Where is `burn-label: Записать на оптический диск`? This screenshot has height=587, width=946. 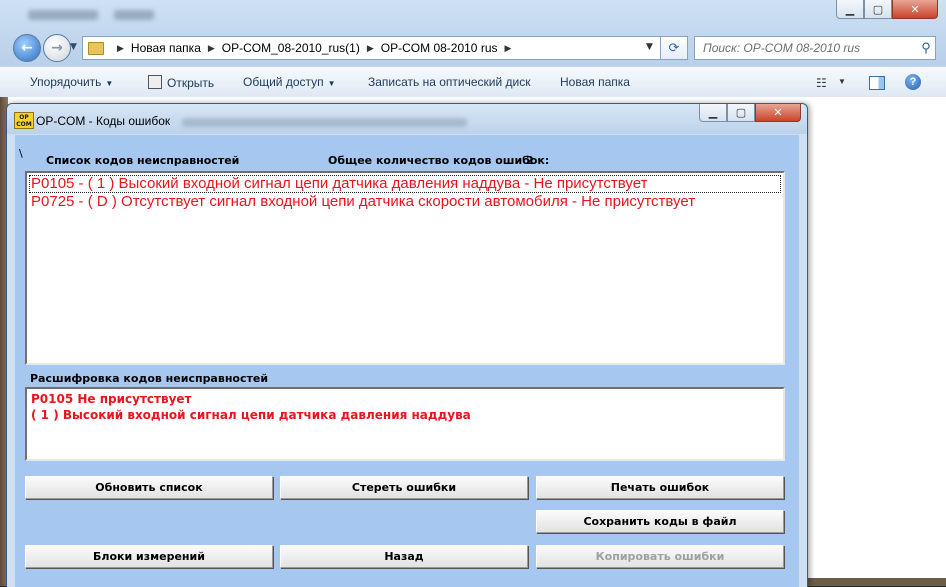 burn-label: Записать на оптический диск is located at coordinates (449, 82).